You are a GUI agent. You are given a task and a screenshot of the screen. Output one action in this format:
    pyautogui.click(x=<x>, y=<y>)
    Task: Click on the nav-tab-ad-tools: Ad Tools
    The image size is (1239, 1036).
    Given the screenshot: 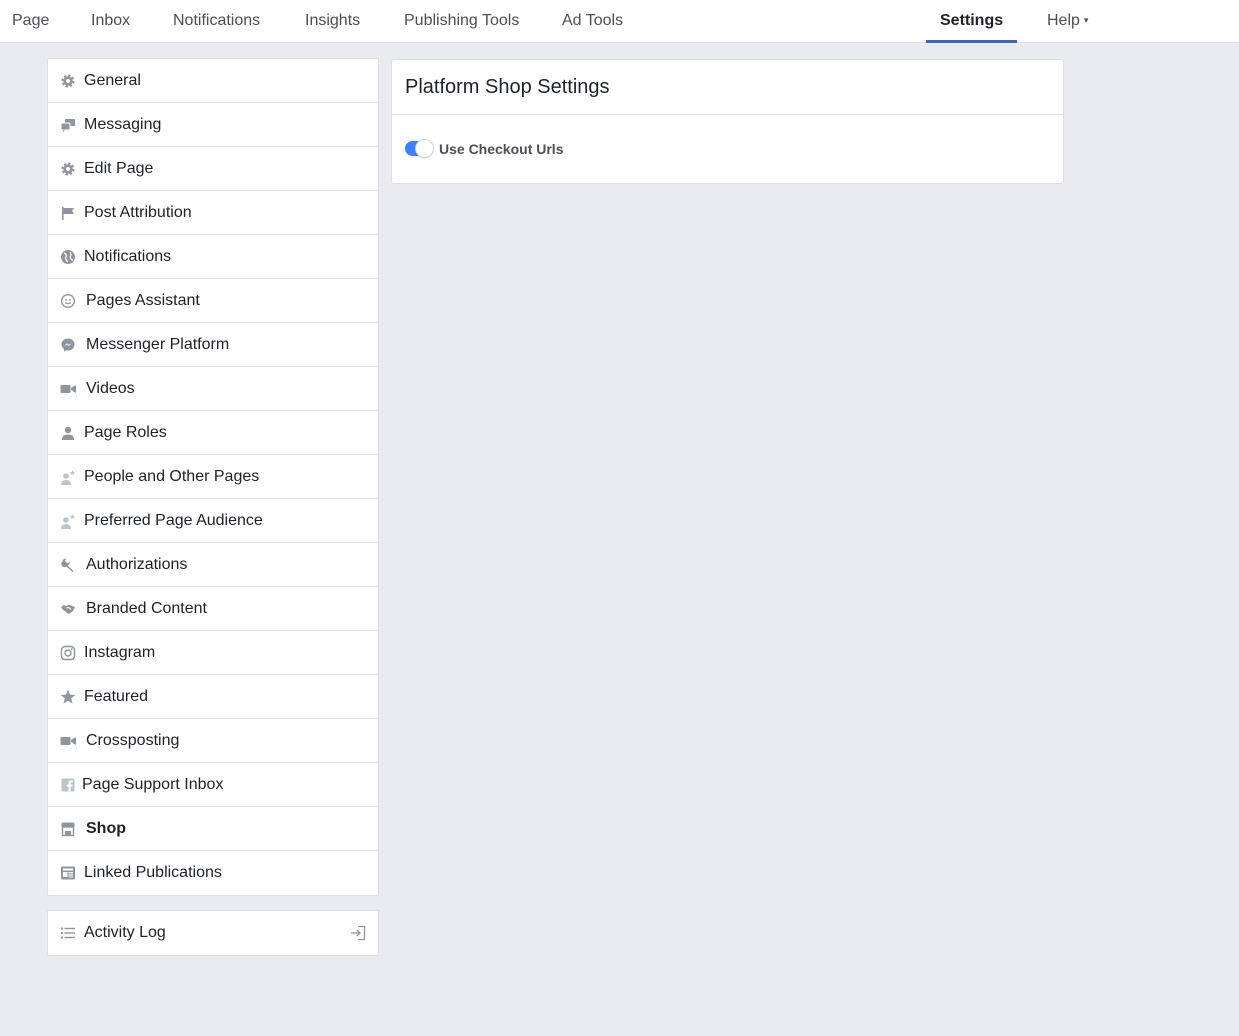 What is the action you would take?
    pyautogui.click(x=592, y=21)
    